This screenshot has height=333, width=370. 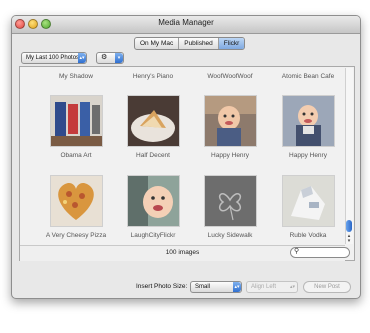 What do you see at coordinates (297, 251) in the screenshot?
I see `search-icon: ⚲` at bounding box center [297, 251].